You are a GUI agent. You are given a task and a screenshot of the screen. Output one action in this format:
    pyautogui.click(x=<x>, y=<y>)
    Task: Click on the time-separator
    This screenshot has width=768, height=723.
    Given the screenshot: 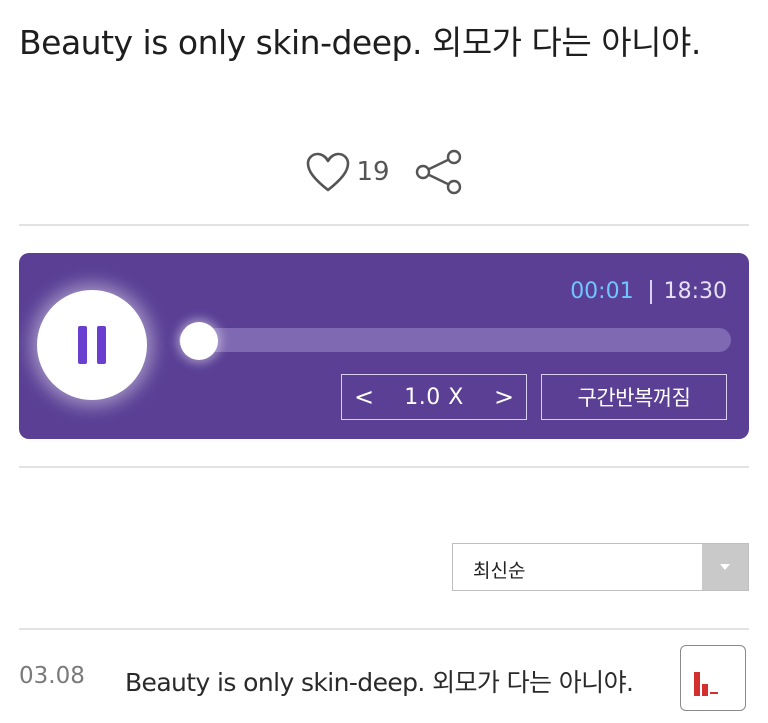 What is the action you would take?
    pyautogui.click(x=650, y=291)
    